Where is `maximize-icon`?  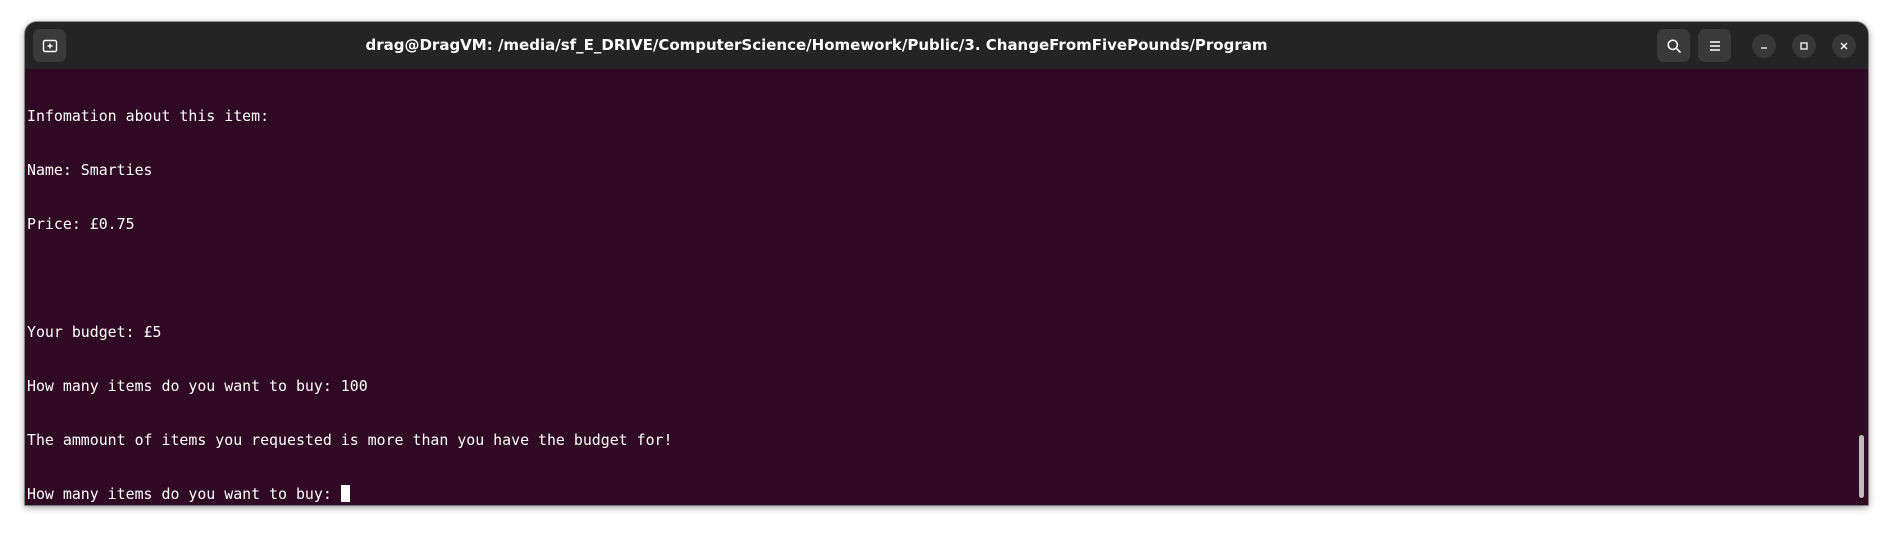 maximize-icon is located at coordinates (1804, 46).